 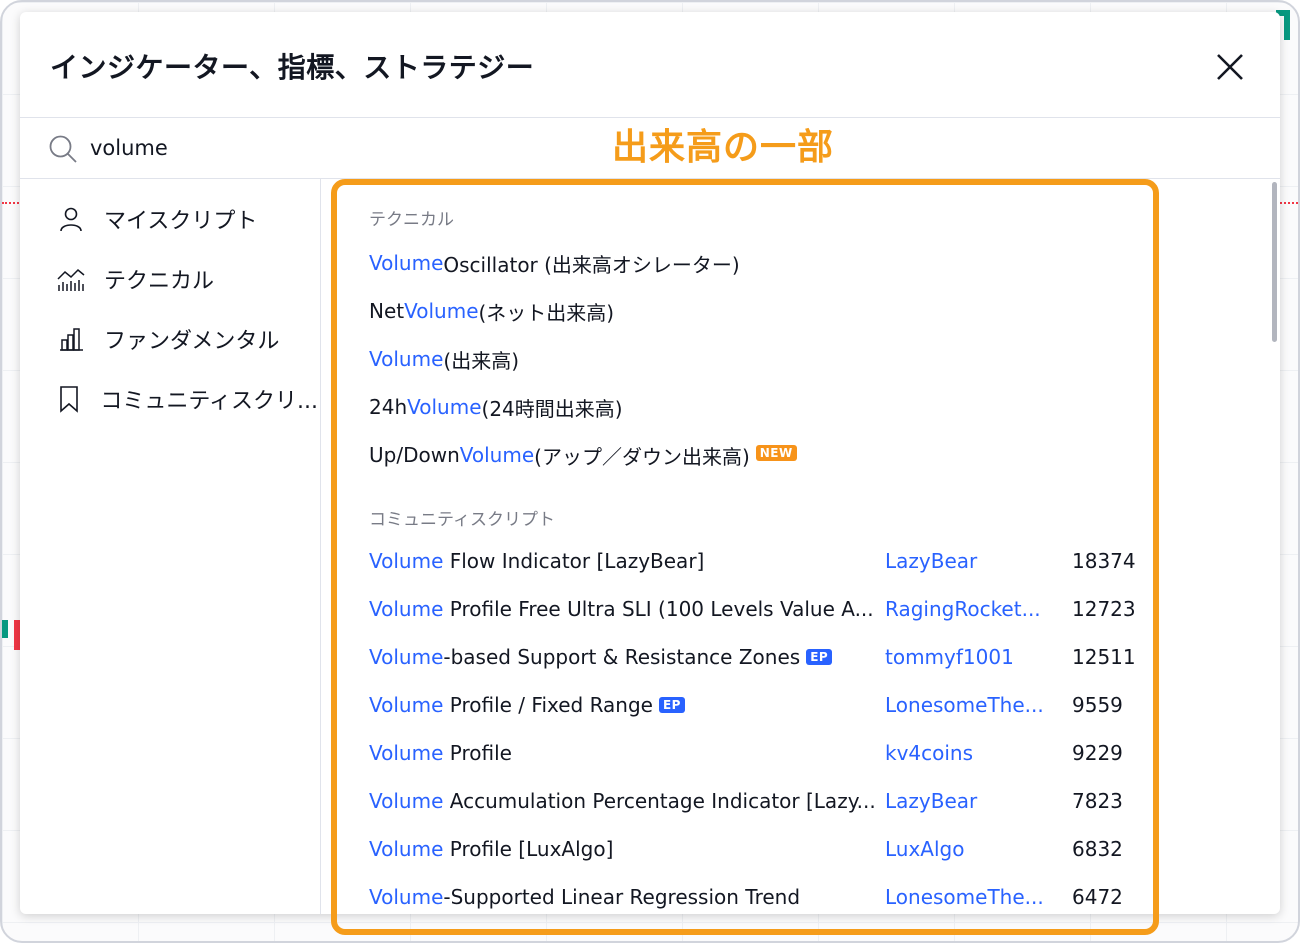 What do you see at coordinates (63, 151) in the screenshot?
I see `search-icon` at bounding box center [63, 151].